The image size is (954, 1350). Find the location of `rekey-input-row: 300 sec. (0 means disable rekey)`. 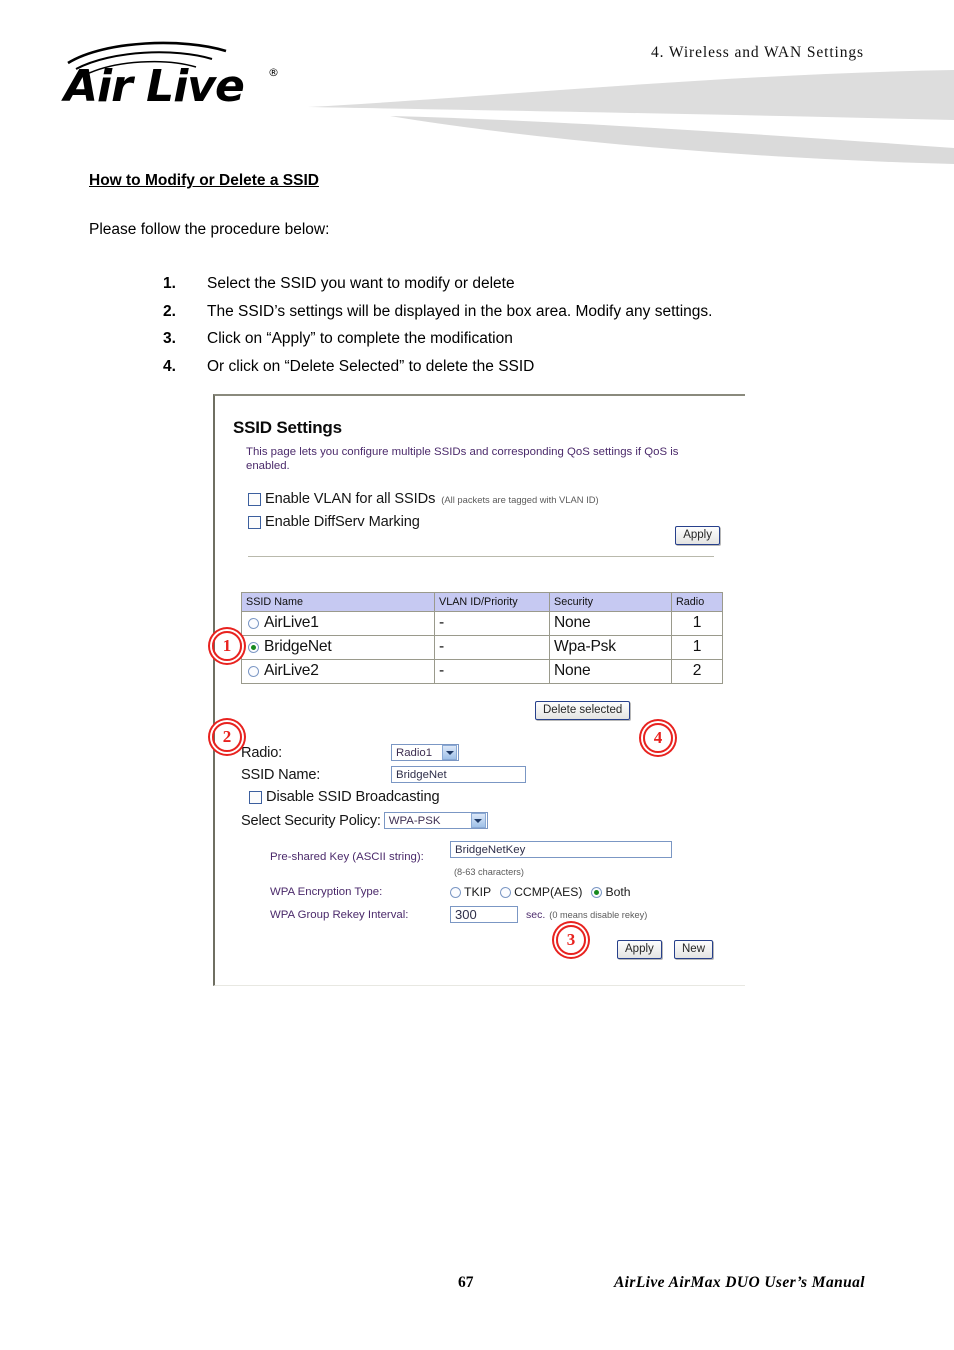

rekey-input-row: 300 sec. (0 means disable rekey) is located at coordinates (548, 914).